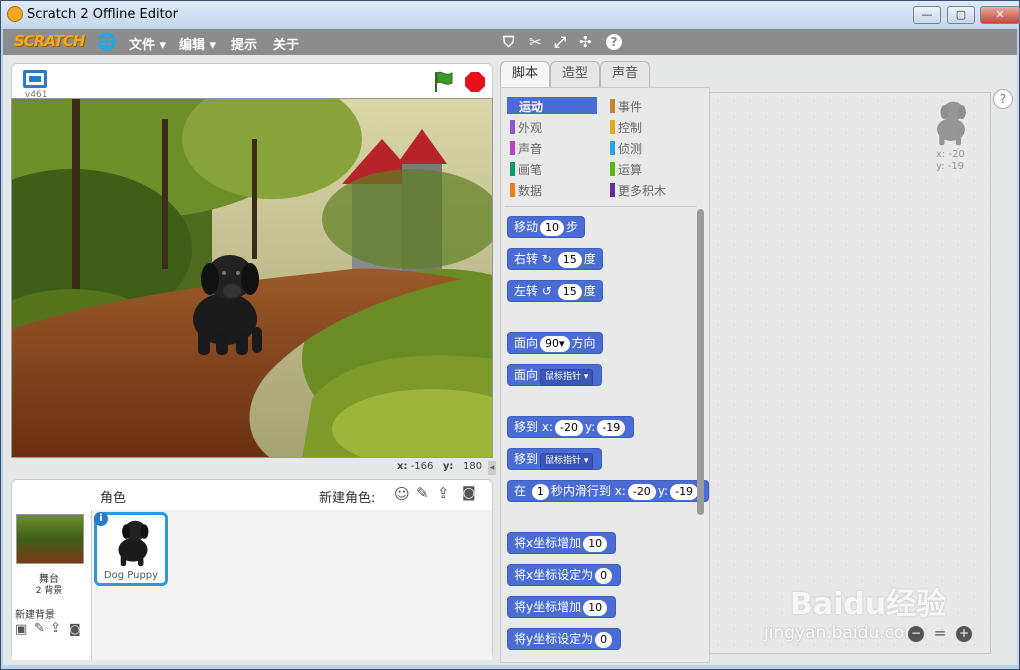 The height and width of the screenshot is (670, 1020). I want to click on block-go-to: 移到 鼠标指针 ▾, so click(555, 459).